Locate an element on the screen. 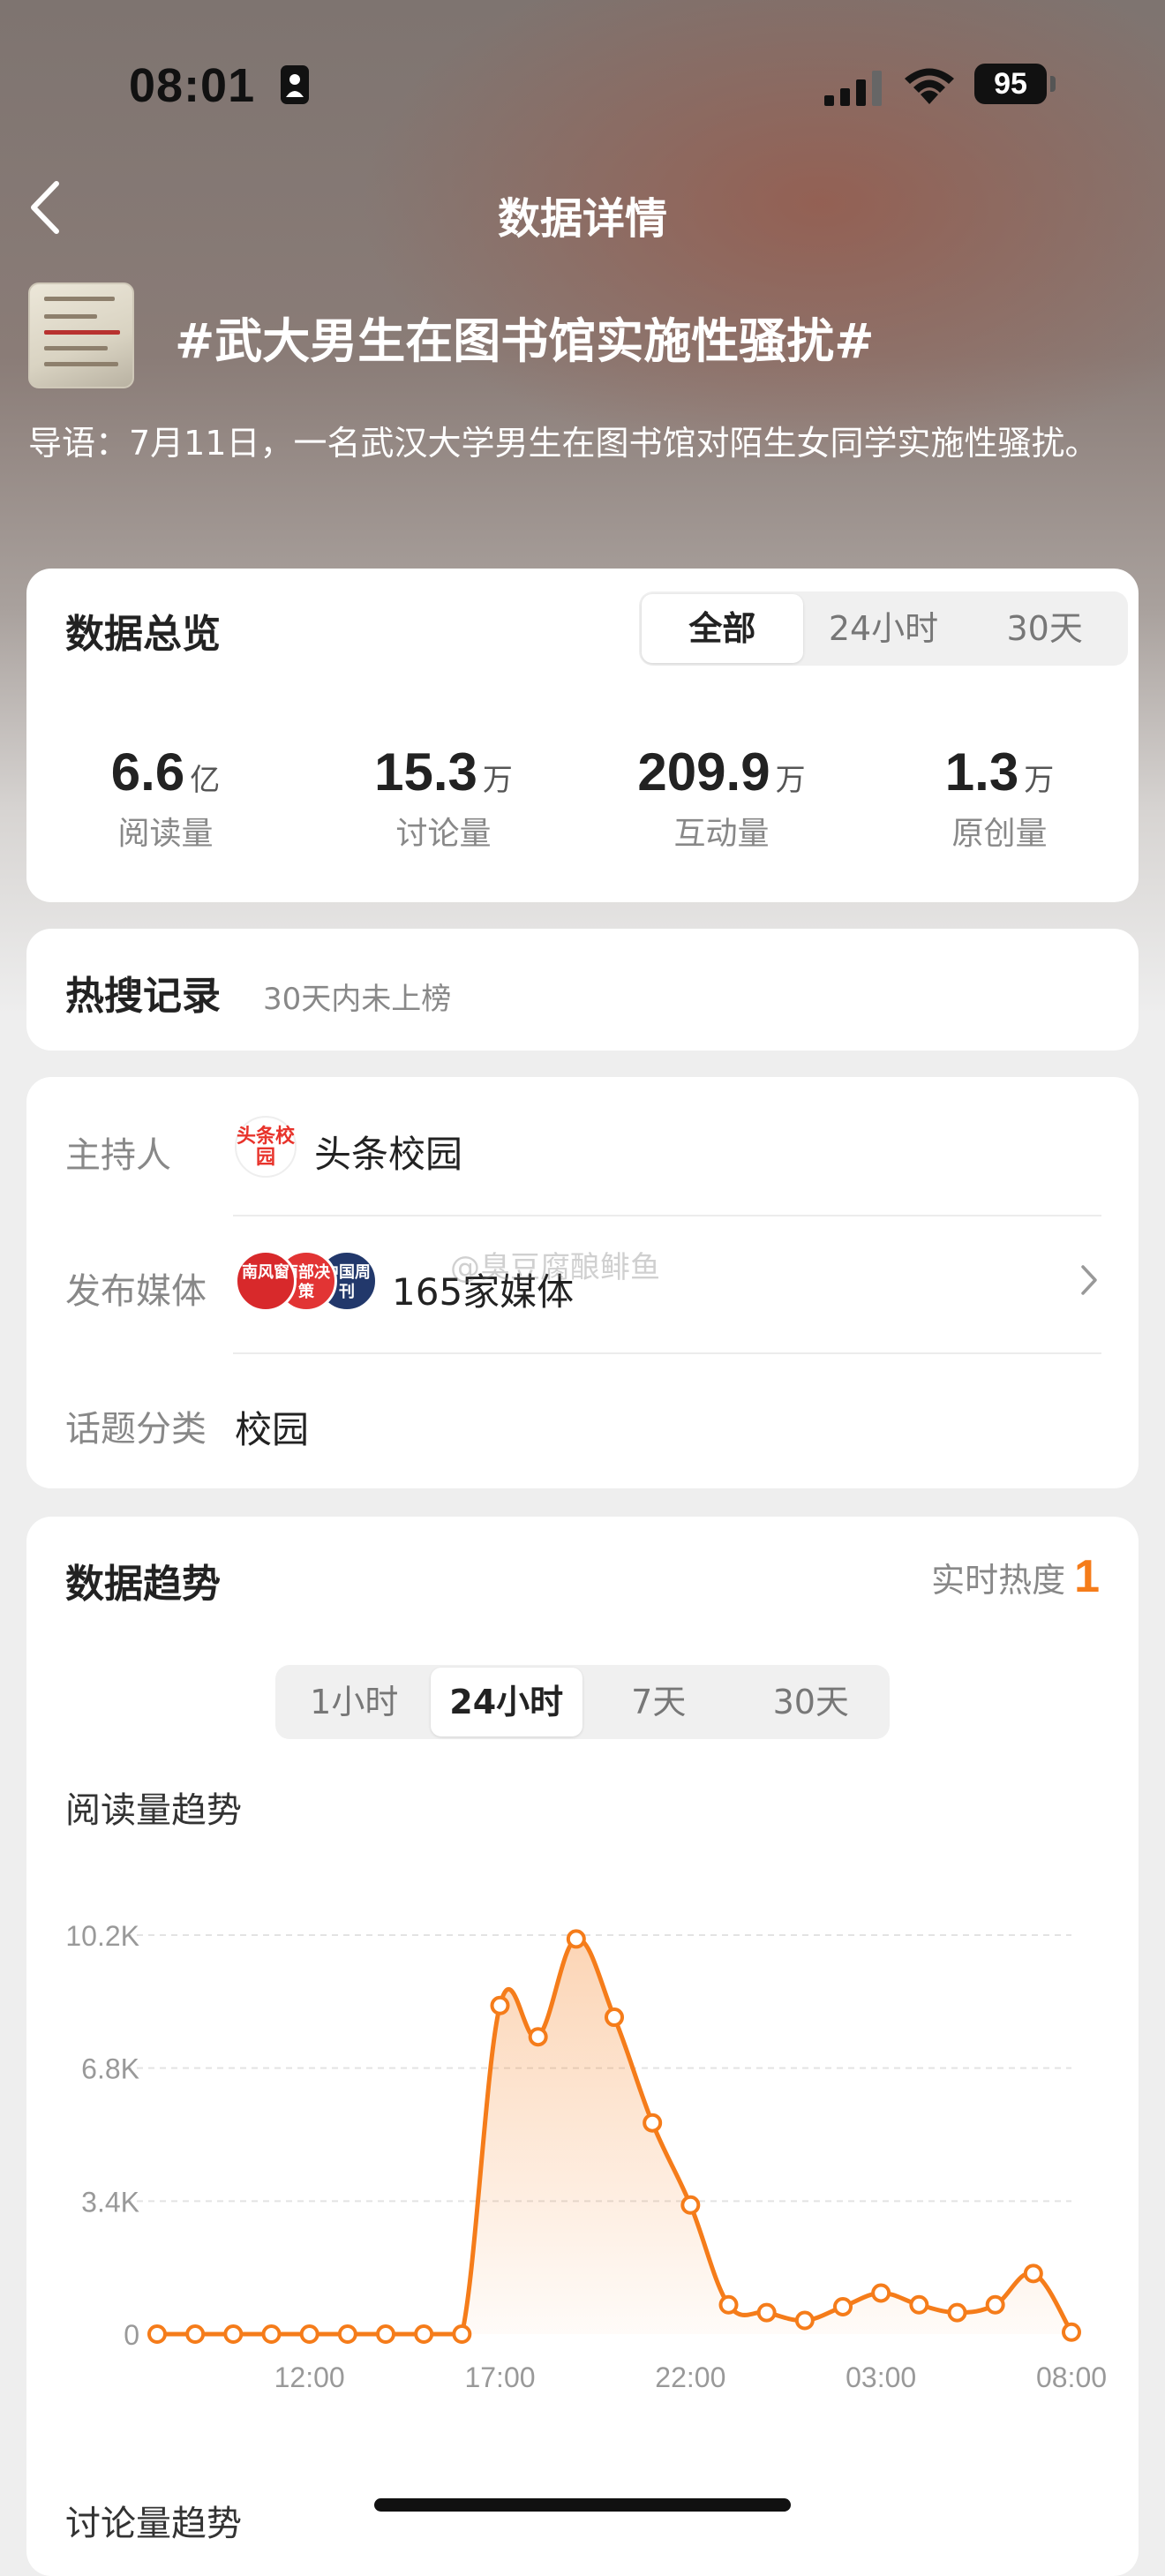 This screenshot has height=2576, width=1165. home-indicator is located at coordinates (582, 2505).